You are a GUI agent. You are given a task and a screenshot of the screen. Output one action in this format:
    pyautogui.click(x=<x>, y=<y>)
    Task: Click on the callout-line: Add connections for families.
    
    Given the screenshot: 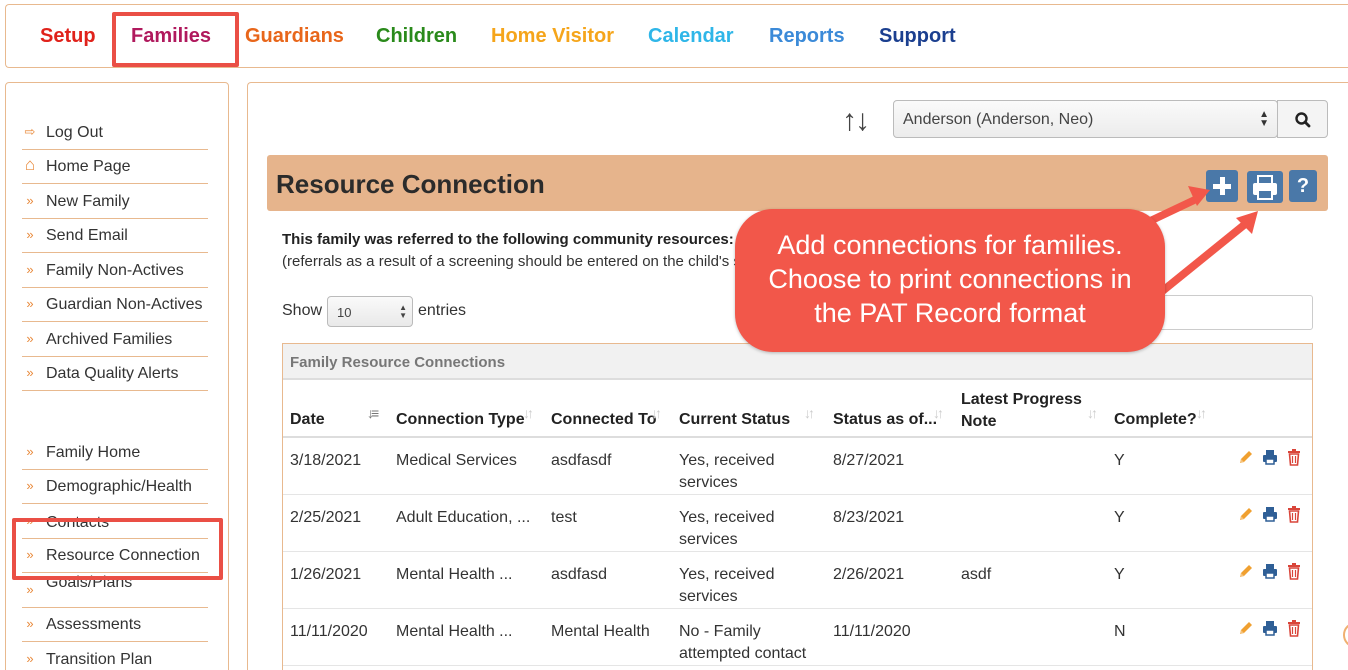 What is the action you would take?
    pyautogui.click(x=950, y=245)
    